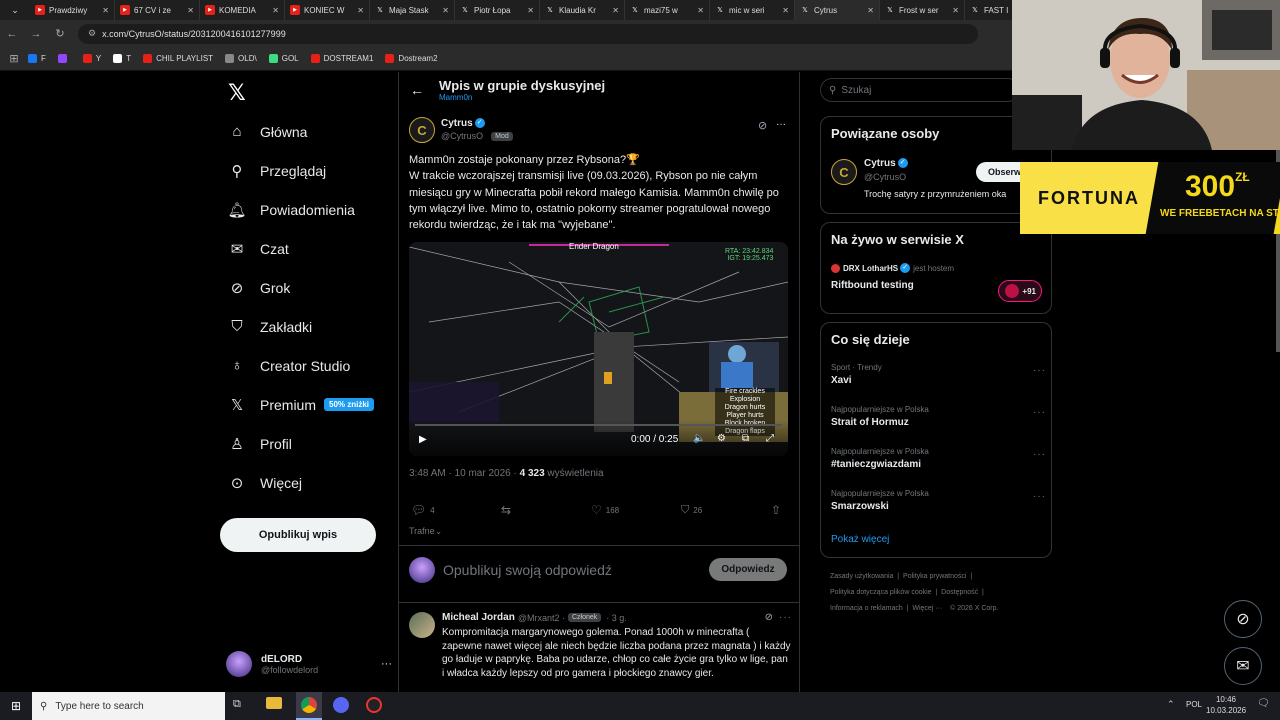 Image resolution: width=1280 pixels, height=720 pixels. What do you see at coordinates (341, 58) in the screenshot?
I see `bookmark-item: DOSTREAM1` at bounding box center [341, 58].